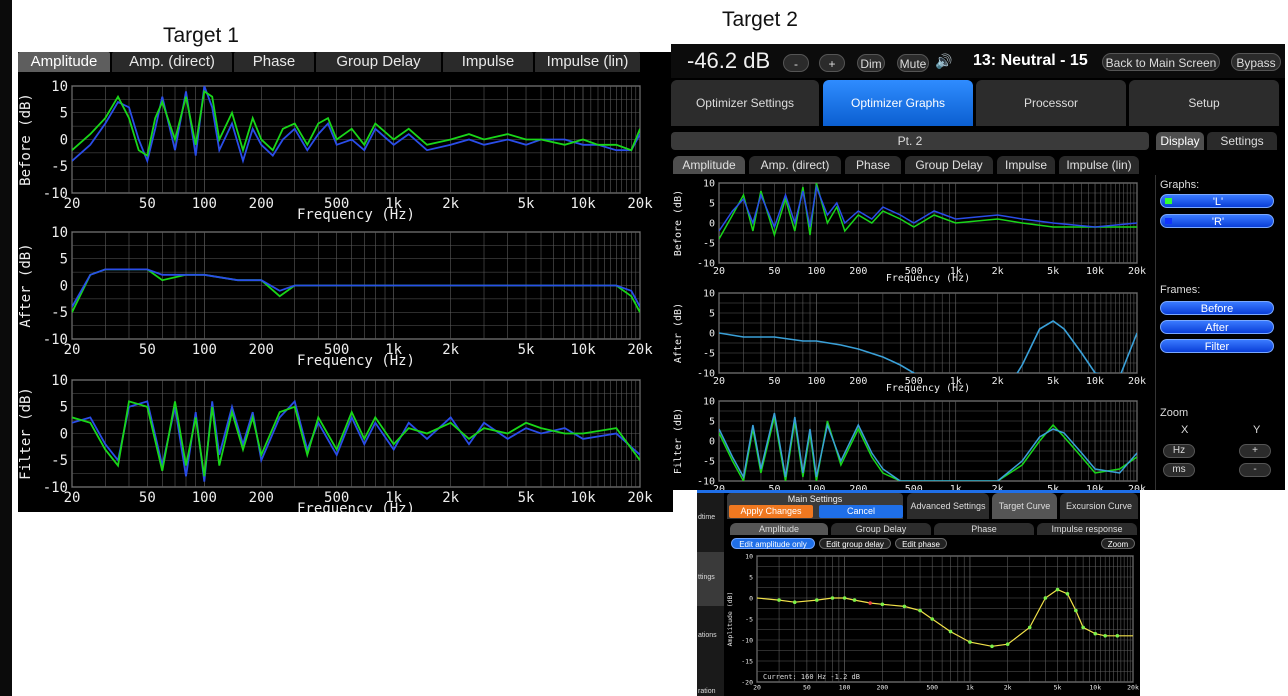 Image resolution: width=1288 pixels, height=696 pixels. I want to click on t3-tab-amplitude: Amplitude, so click(779, 529).